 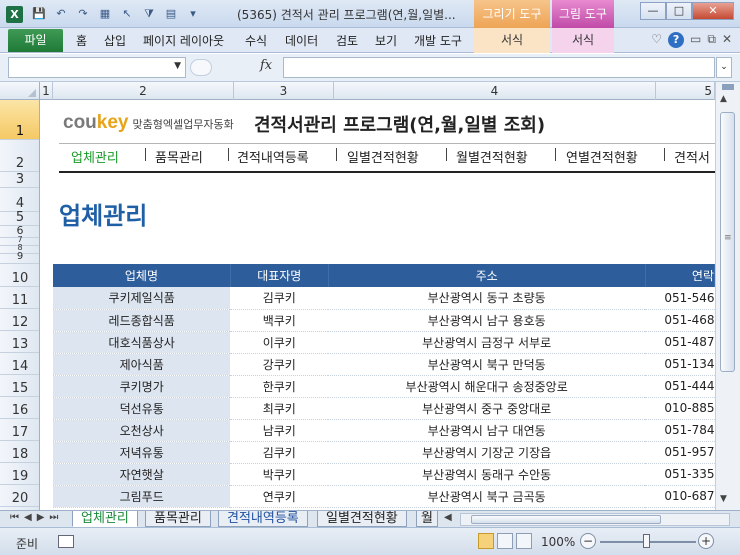 I want to click on sheet-tab-items: 품목관리, so click(x=178, y=519).